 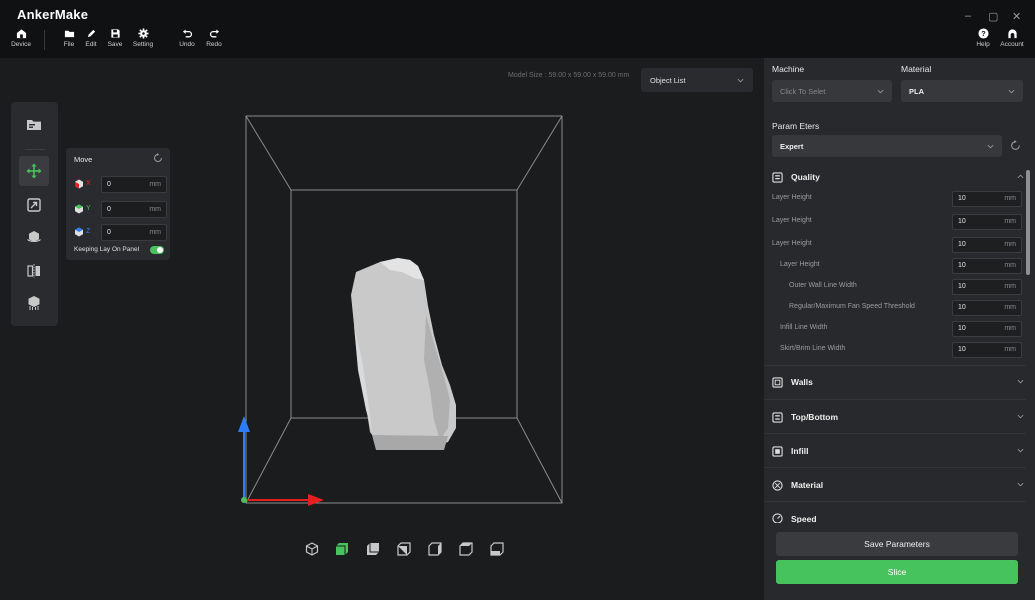 I want to click on model-mesh, so click(x=403, y=354).